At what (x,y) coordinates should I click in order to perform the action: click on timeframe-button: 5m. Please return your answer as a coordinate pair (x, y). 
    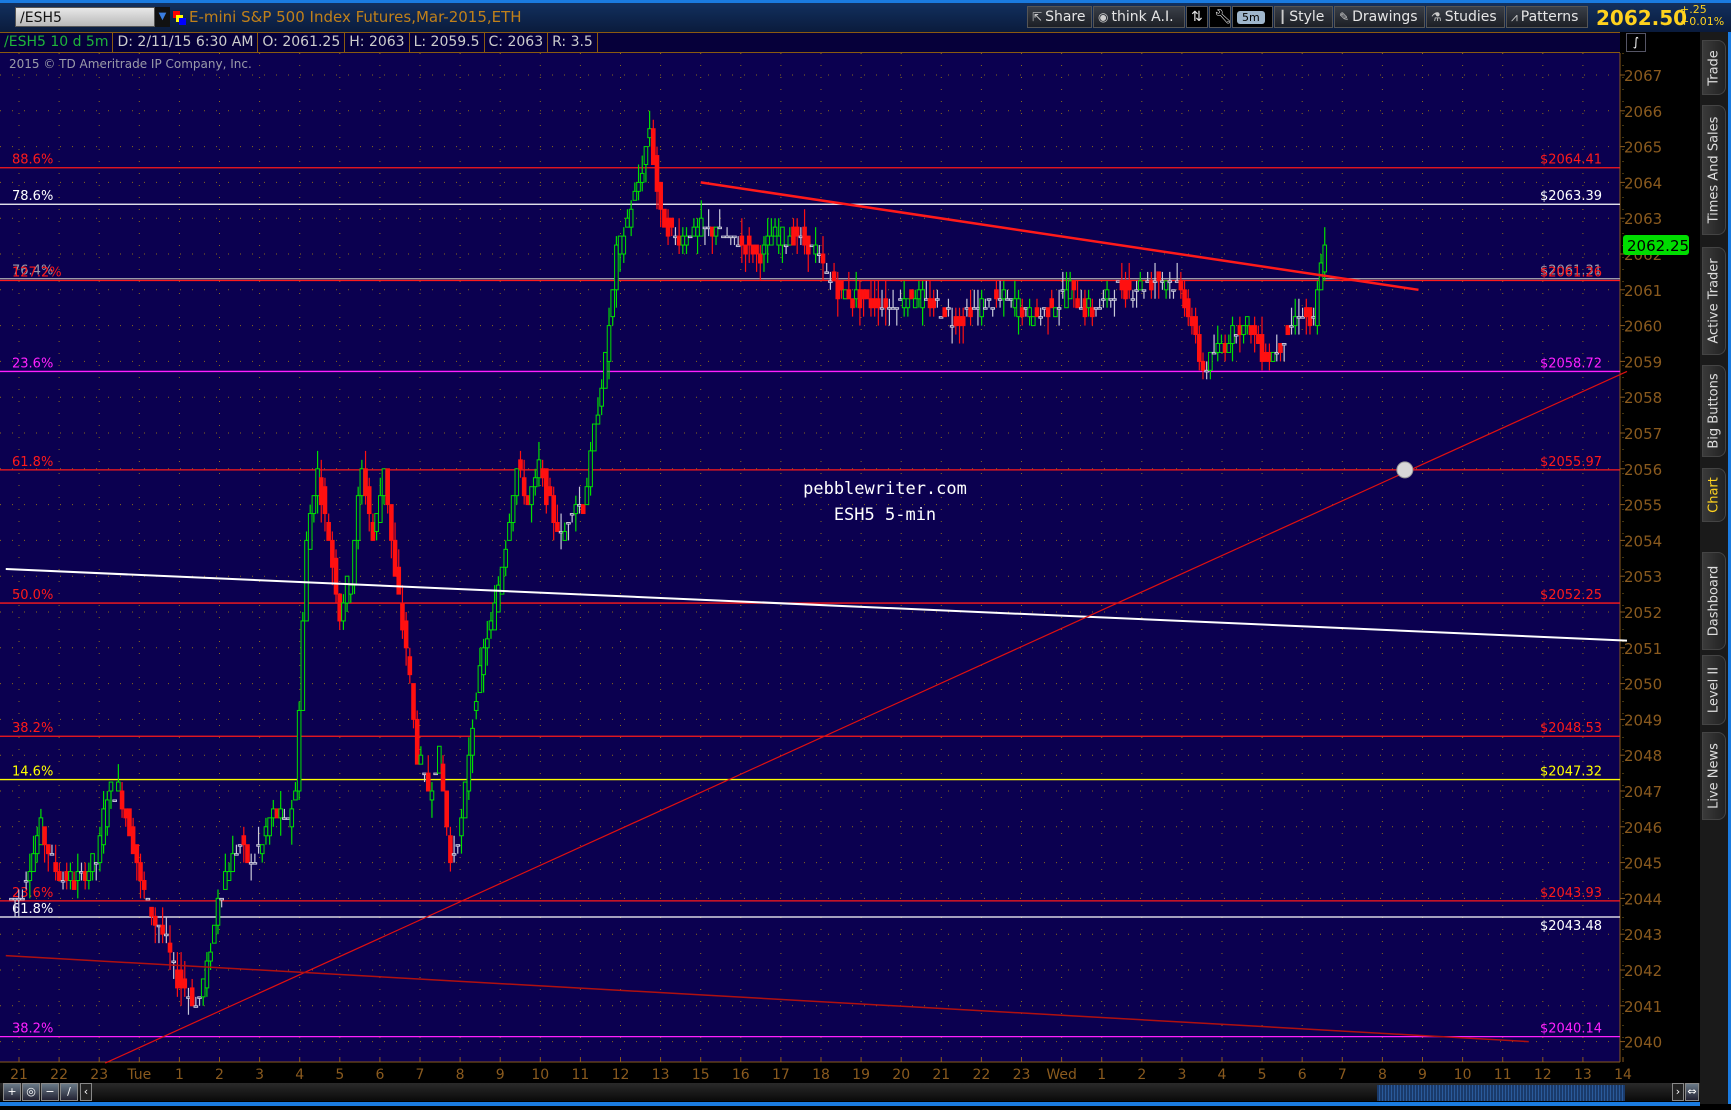
    Looking at the image, I should click on (1252, 17).